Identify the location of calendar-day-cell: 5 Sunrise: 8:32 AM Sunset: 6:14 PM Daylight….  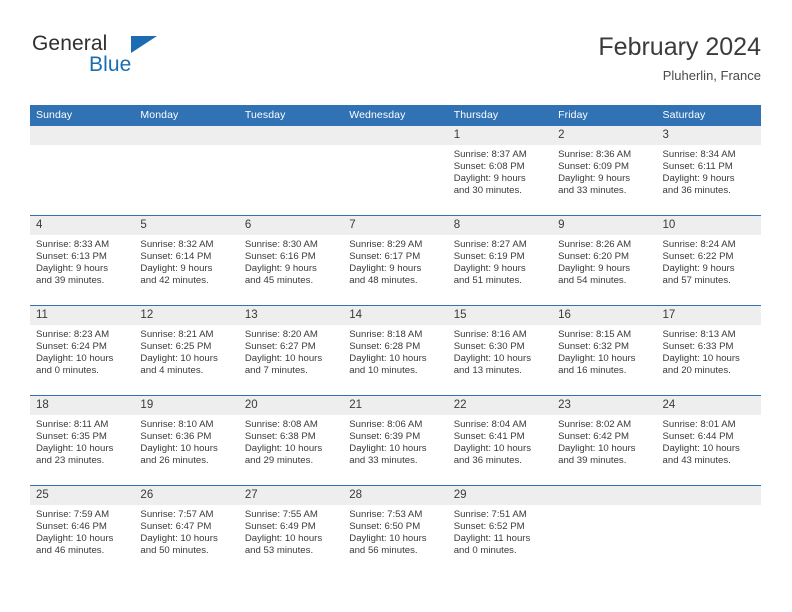
(186, 260).